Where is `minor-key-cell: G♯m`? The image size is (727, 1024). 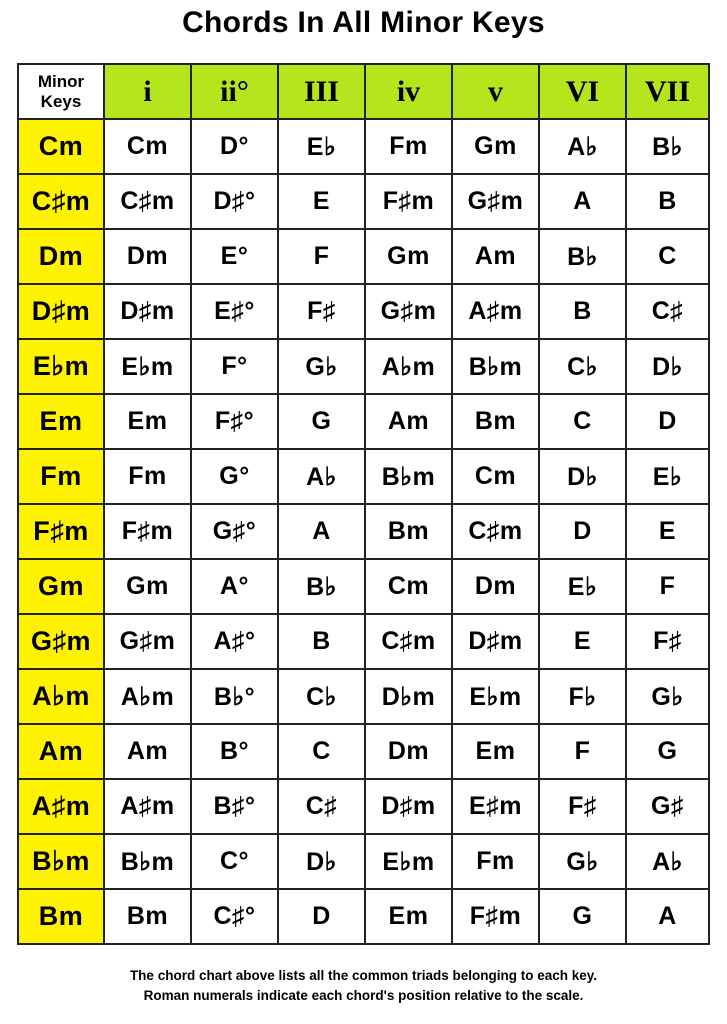 minor-key-cell: G♯m is located at coordinates (61, 641).